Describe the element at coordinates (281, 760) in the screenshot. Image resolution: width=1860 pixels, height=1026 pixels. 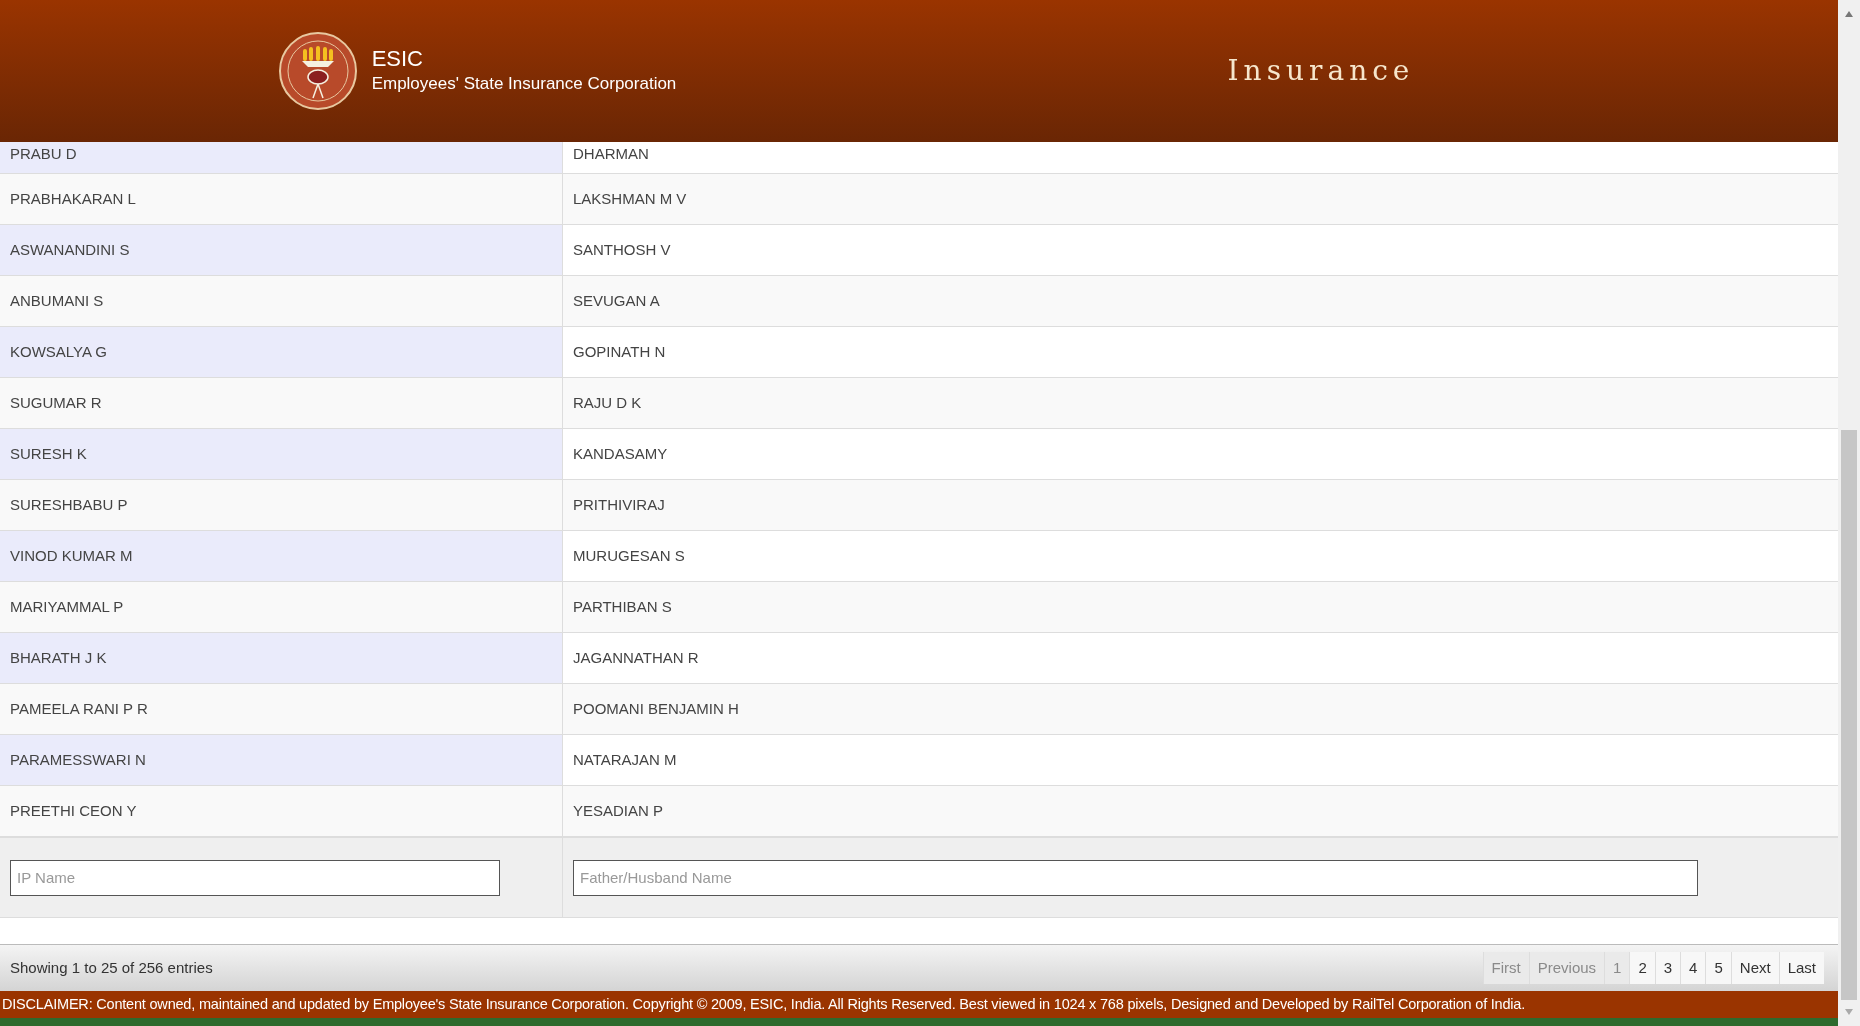
I see `table-cell: PARAMESSWARI N` at that location.